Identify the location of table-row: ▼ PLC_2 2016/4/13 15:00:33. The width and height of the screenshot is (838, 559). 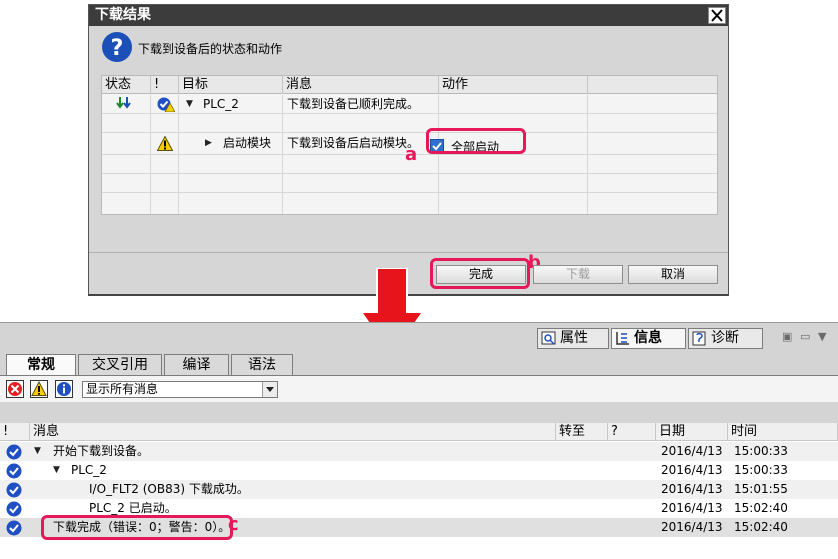
(419, 470).